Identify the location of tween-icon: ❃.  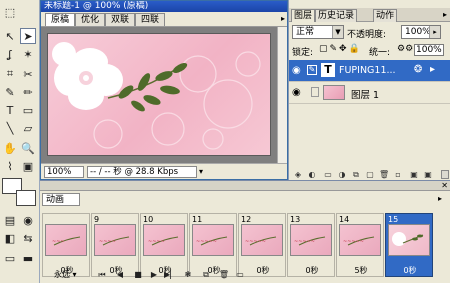
(188, 274).